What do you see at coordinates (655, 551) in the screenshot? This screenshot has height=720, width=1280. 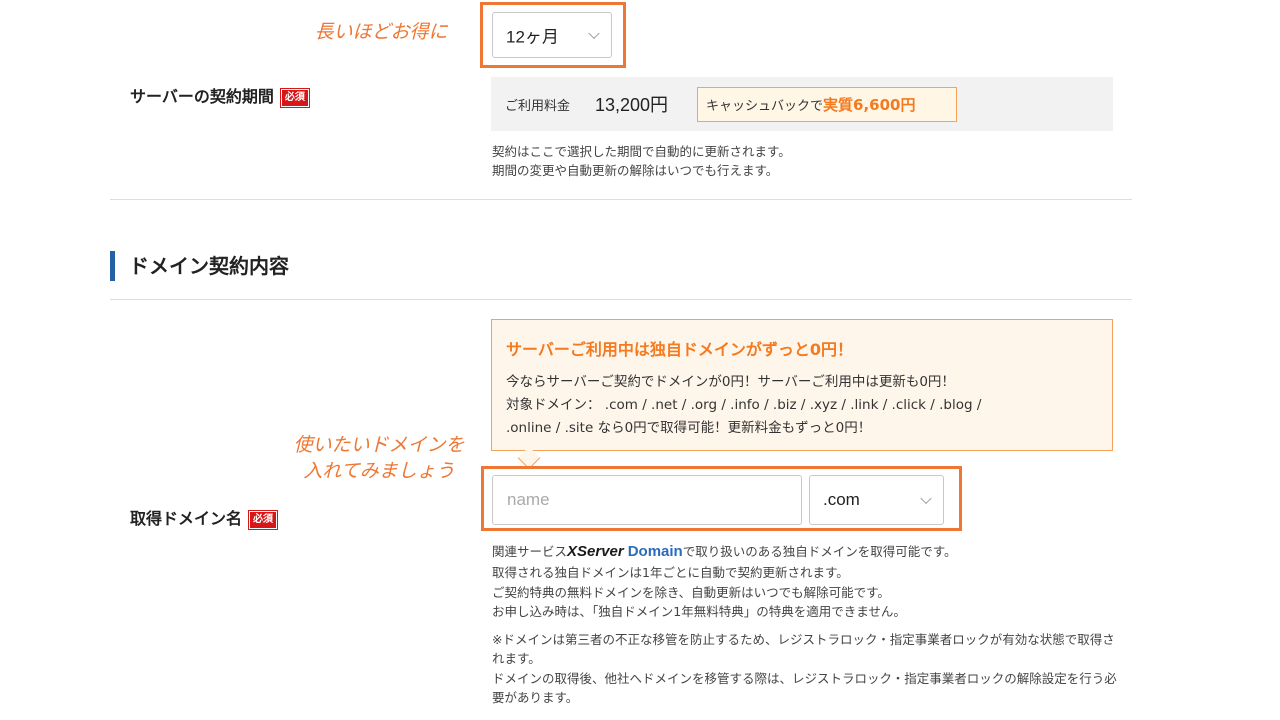 I see `domain-brand-text: Domain` at bounding box center [655, 551].